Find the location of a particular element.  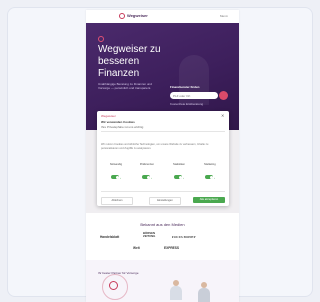

menu-button: Menü is located at coordinates (224, 16).